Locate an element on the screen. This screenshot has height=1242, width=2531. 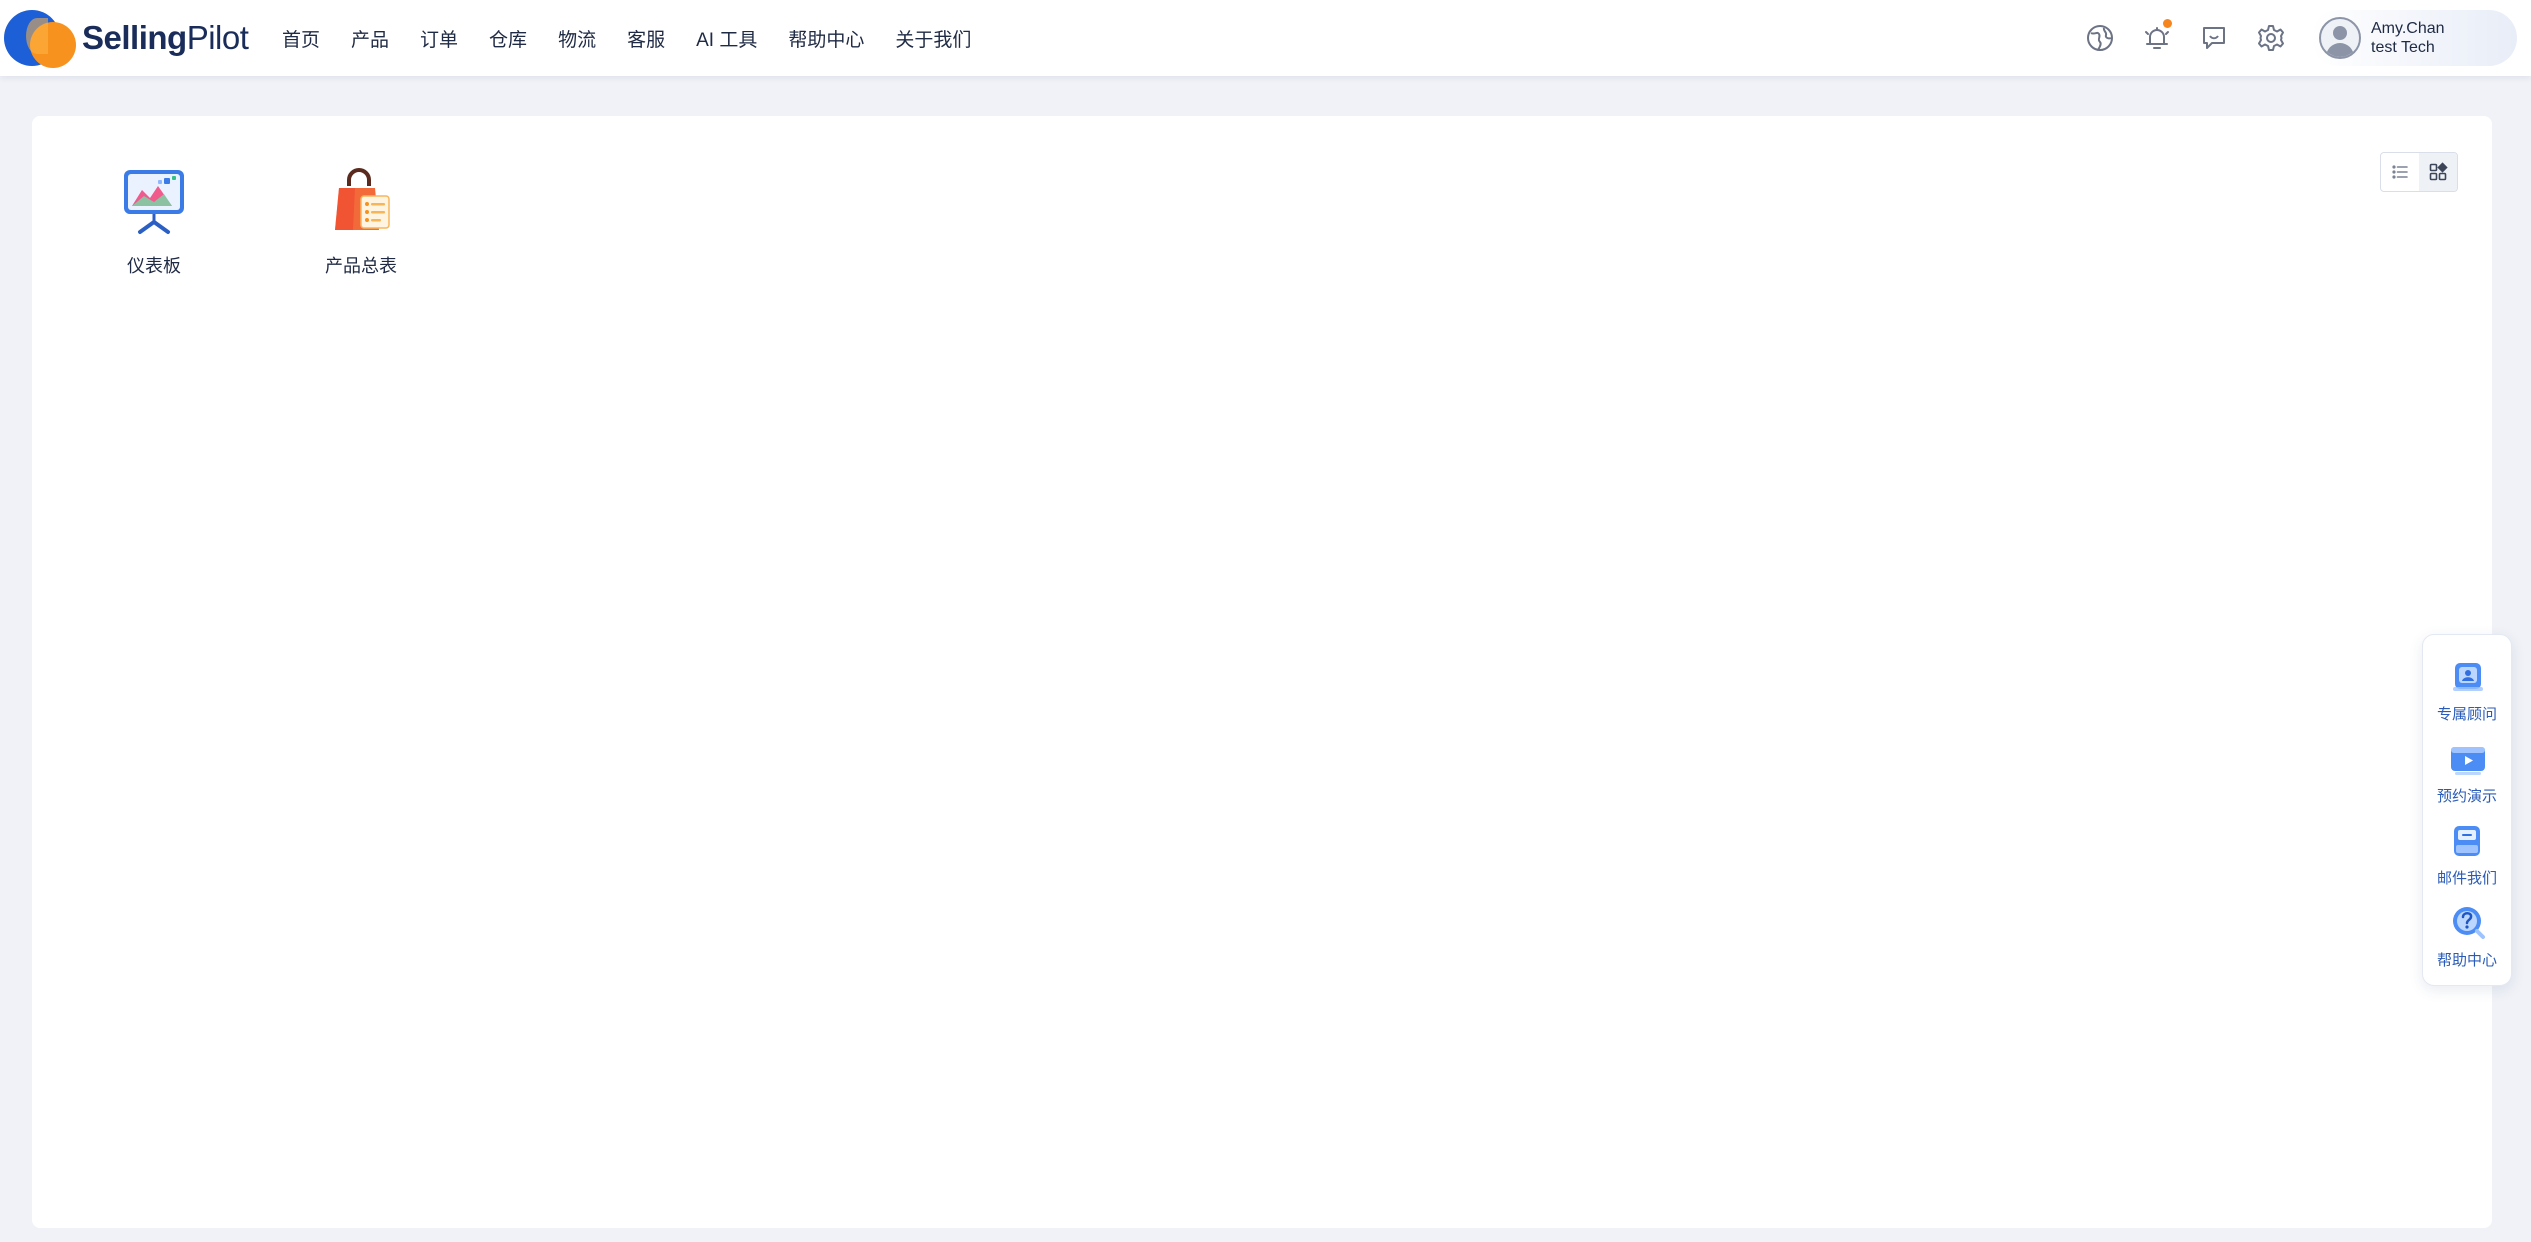
dedicated-advisor-button: 专属顾问 is located at coordinates (2467, 698).